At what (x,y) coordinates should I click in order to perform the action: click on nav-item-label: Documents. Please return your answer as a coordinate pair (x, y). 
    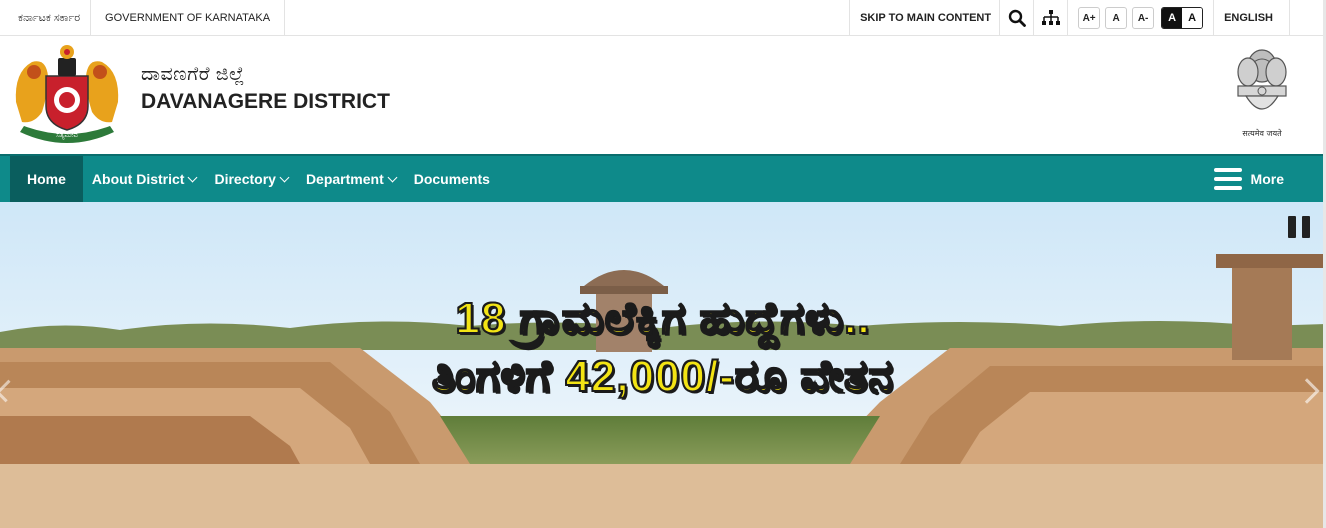
    Looking at the image, I should click on (451, 179).